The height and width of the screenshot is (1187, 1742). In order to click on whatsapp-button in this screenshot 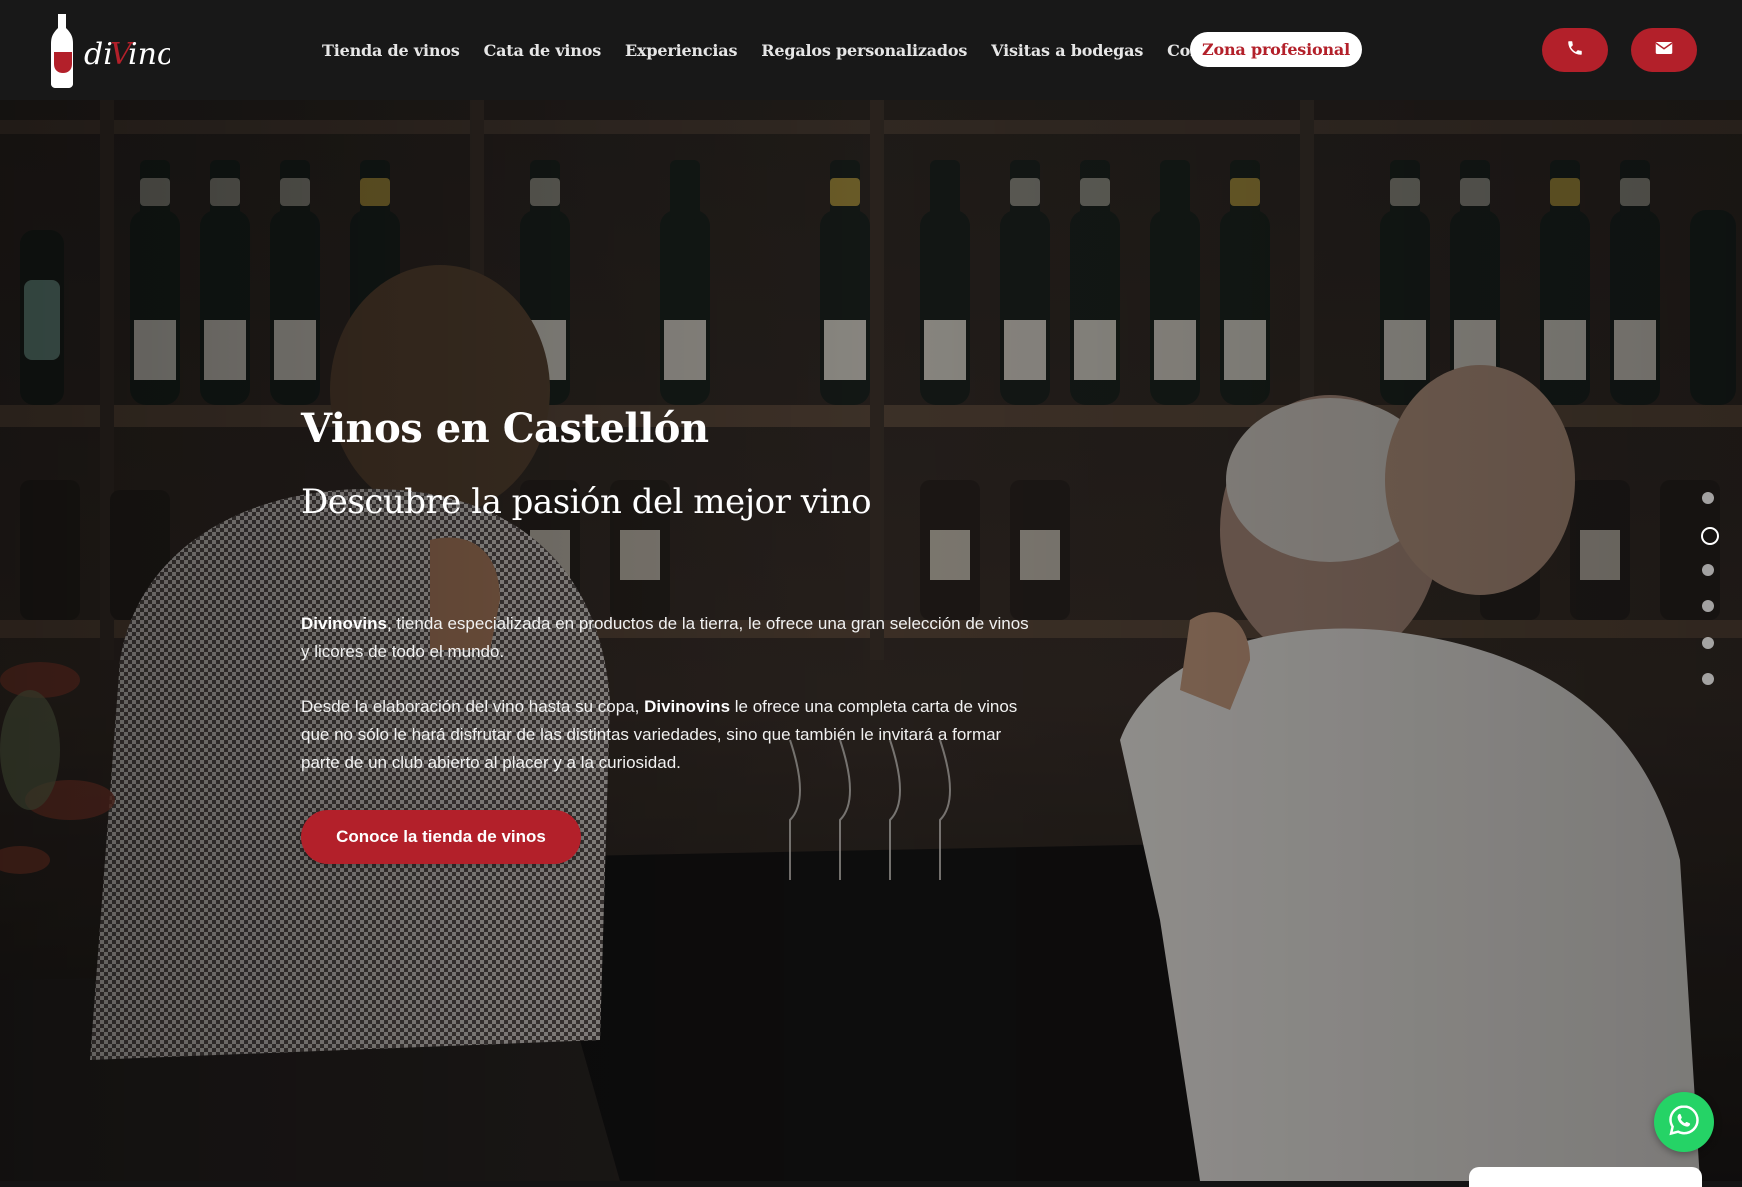, I will do `click(1684, 1122)`.